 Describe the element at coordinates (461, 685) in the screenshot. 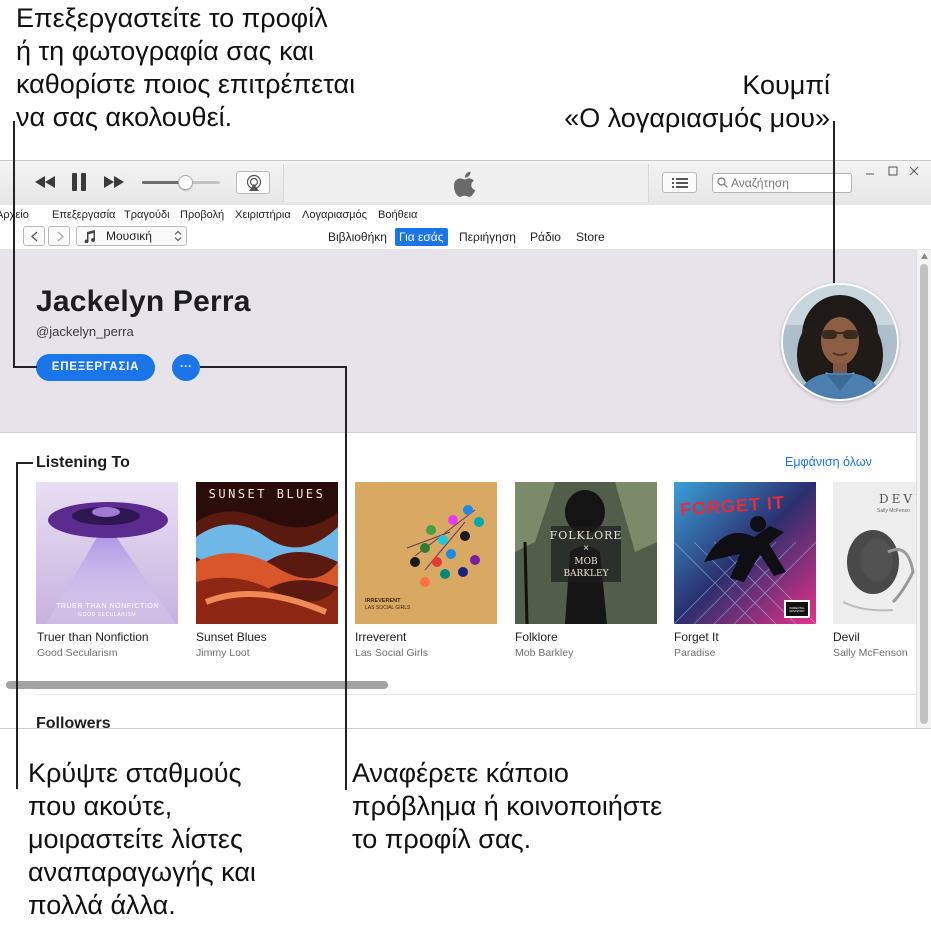

I see `horizontal-scrollbar` at that location.